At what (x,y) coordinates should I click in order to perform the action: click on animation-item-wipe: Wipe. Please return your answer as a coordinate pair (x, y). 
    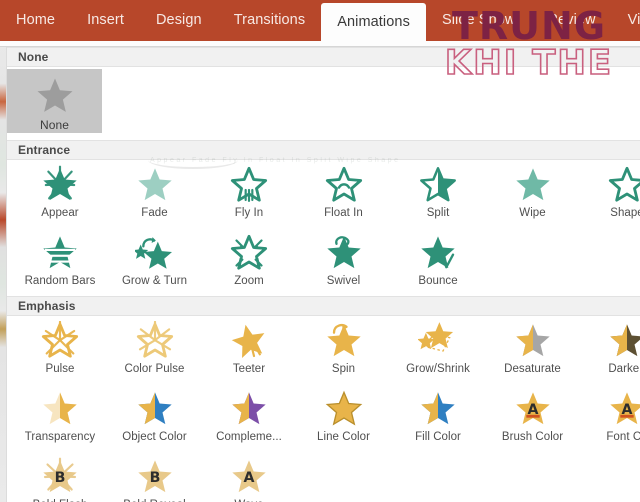
    Looking at the image, I should click on (533, 194).